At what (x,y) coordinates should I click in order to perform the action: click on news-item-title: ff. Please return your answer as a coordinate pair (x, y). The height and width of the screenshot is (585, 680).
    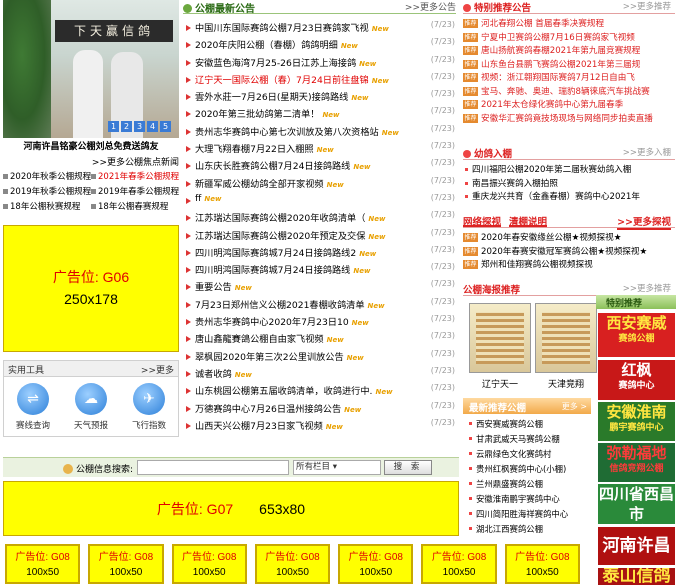
    Looking at the image, I should click on (198, 198).